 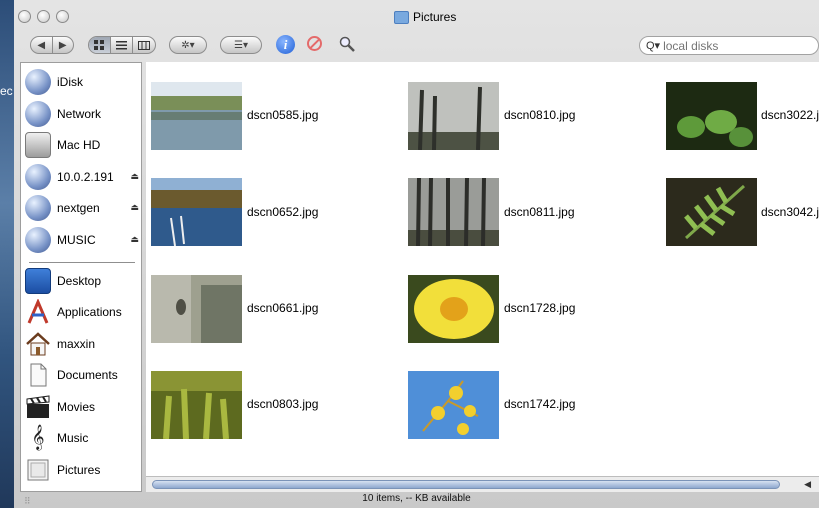 I want to click on arrange-icon: ☰▾, so click(x=241, y=45).